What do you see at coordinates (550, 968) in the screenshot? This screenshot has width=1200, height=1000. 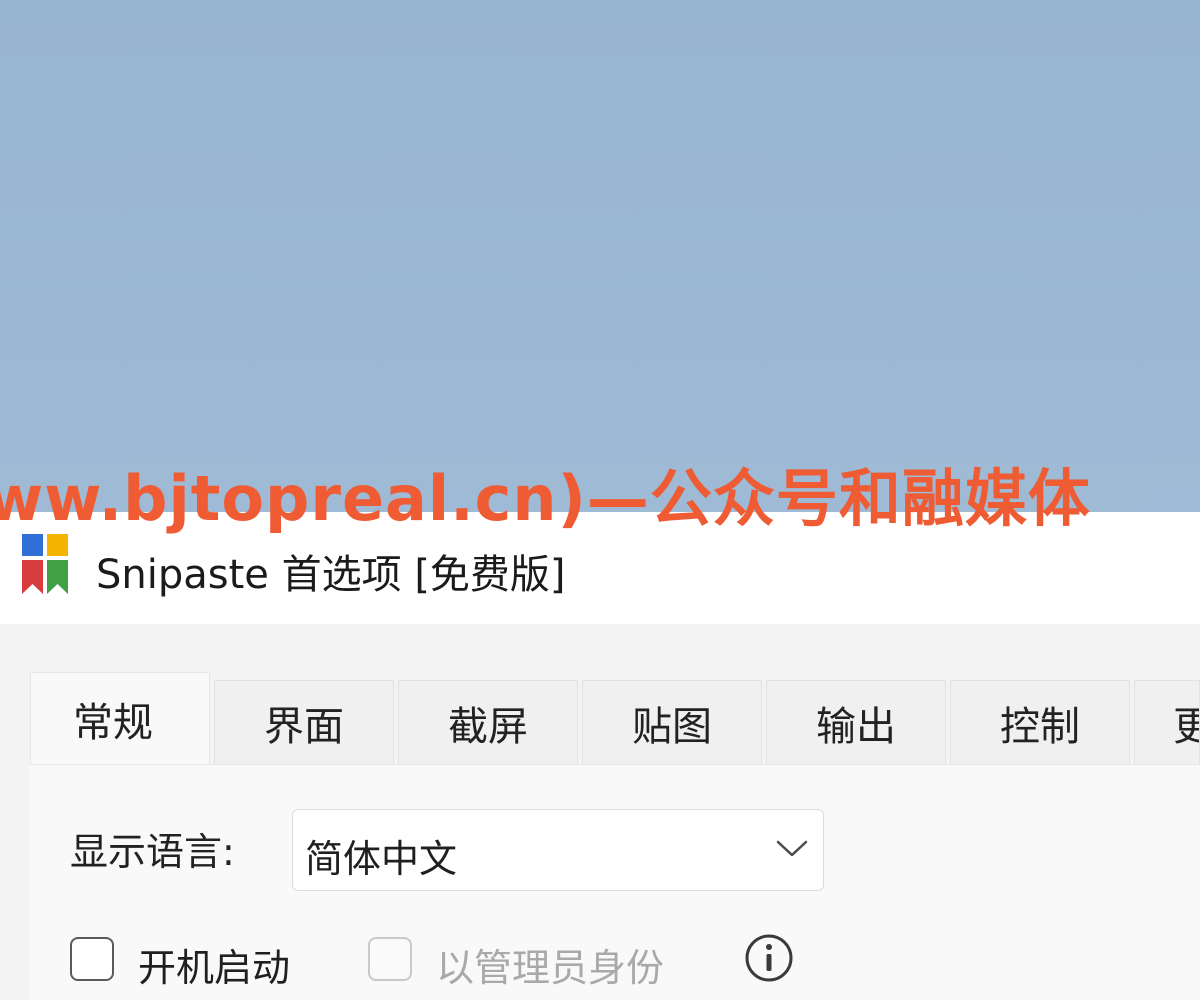 I see `run-as-admin-label: 以管理员身份` at bounding box center [550, 968].